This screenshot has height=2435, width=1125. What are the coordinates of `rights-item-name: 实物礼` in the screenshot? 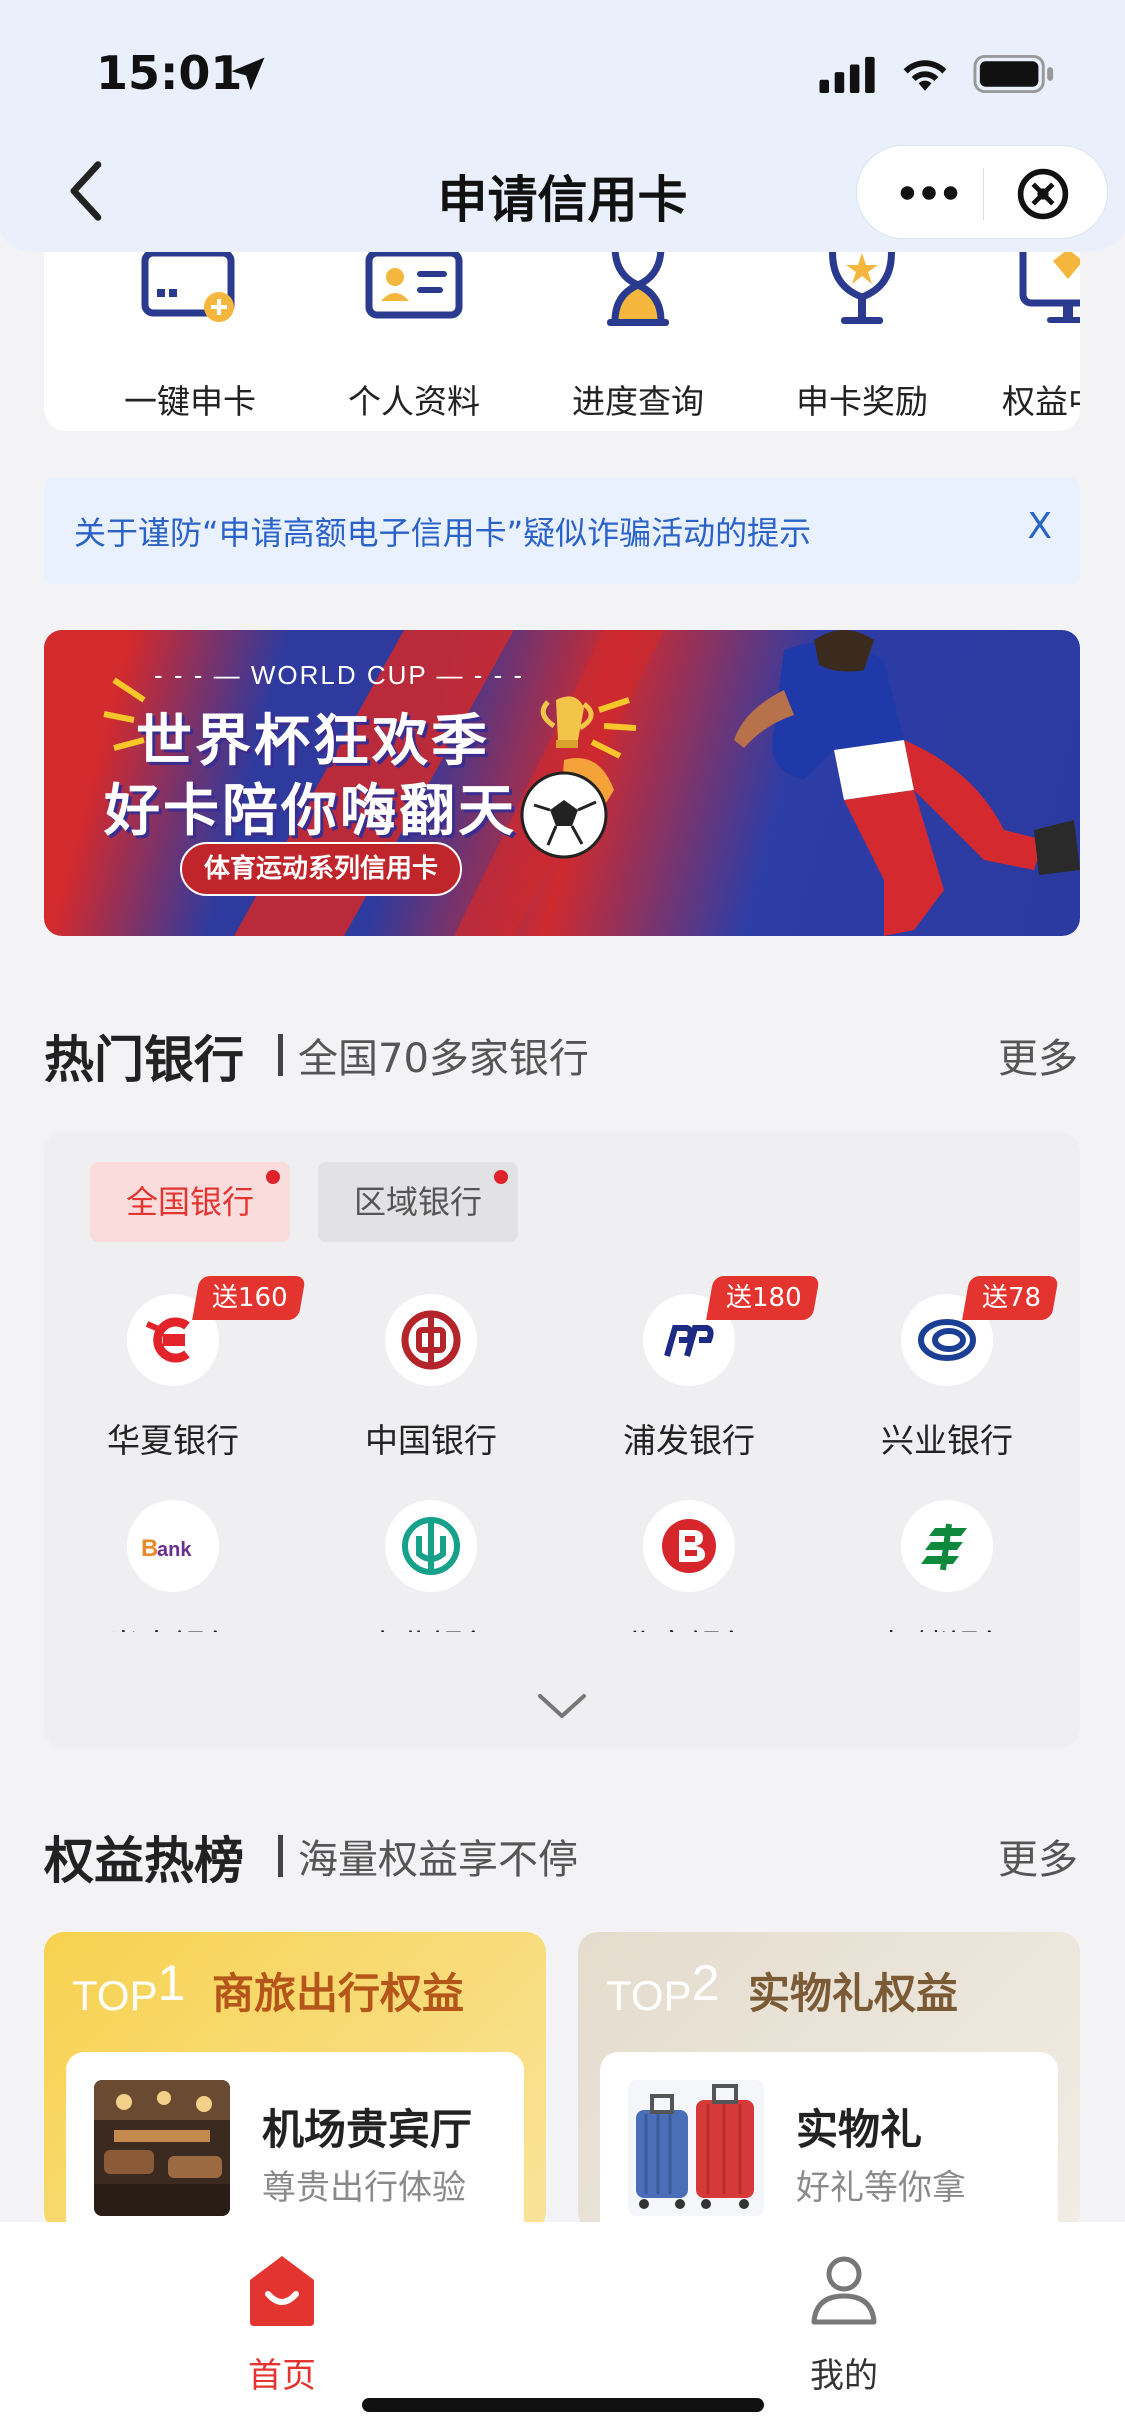 It's located at (859, 2129).